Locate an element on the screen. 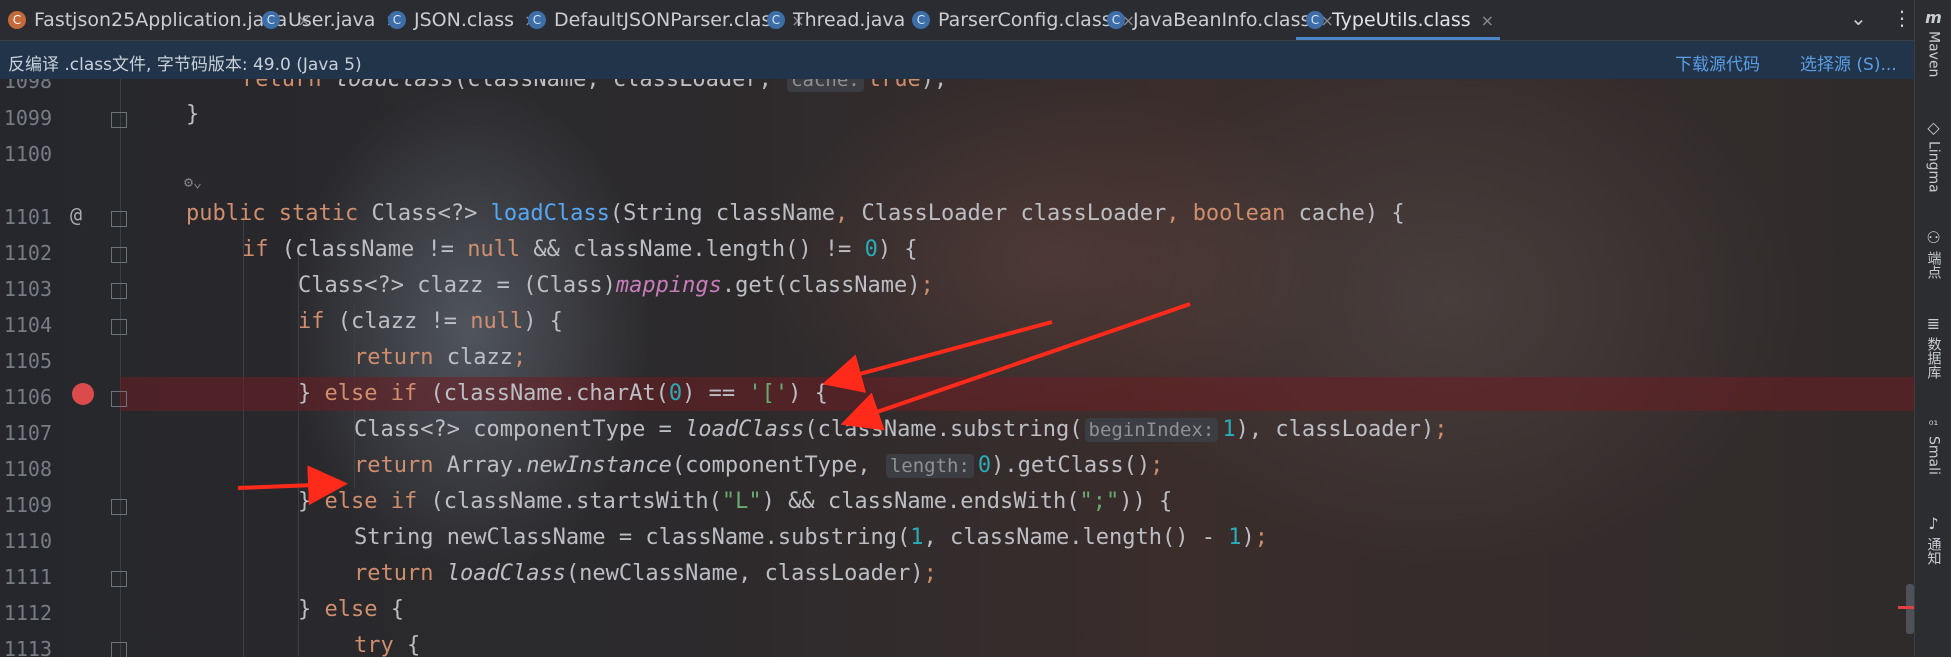 The width and height of the screenshot is (1951, 657). tool-notifications: ♪ 通知 is located at coordinates (1933, 539).